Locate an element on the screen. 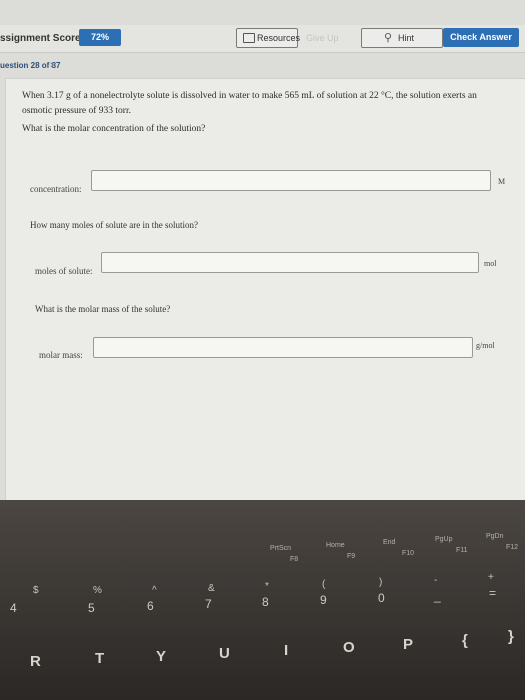 This screenshot has height=700, width=525. key-equals-shift: + is located at coordinates (491, 577).